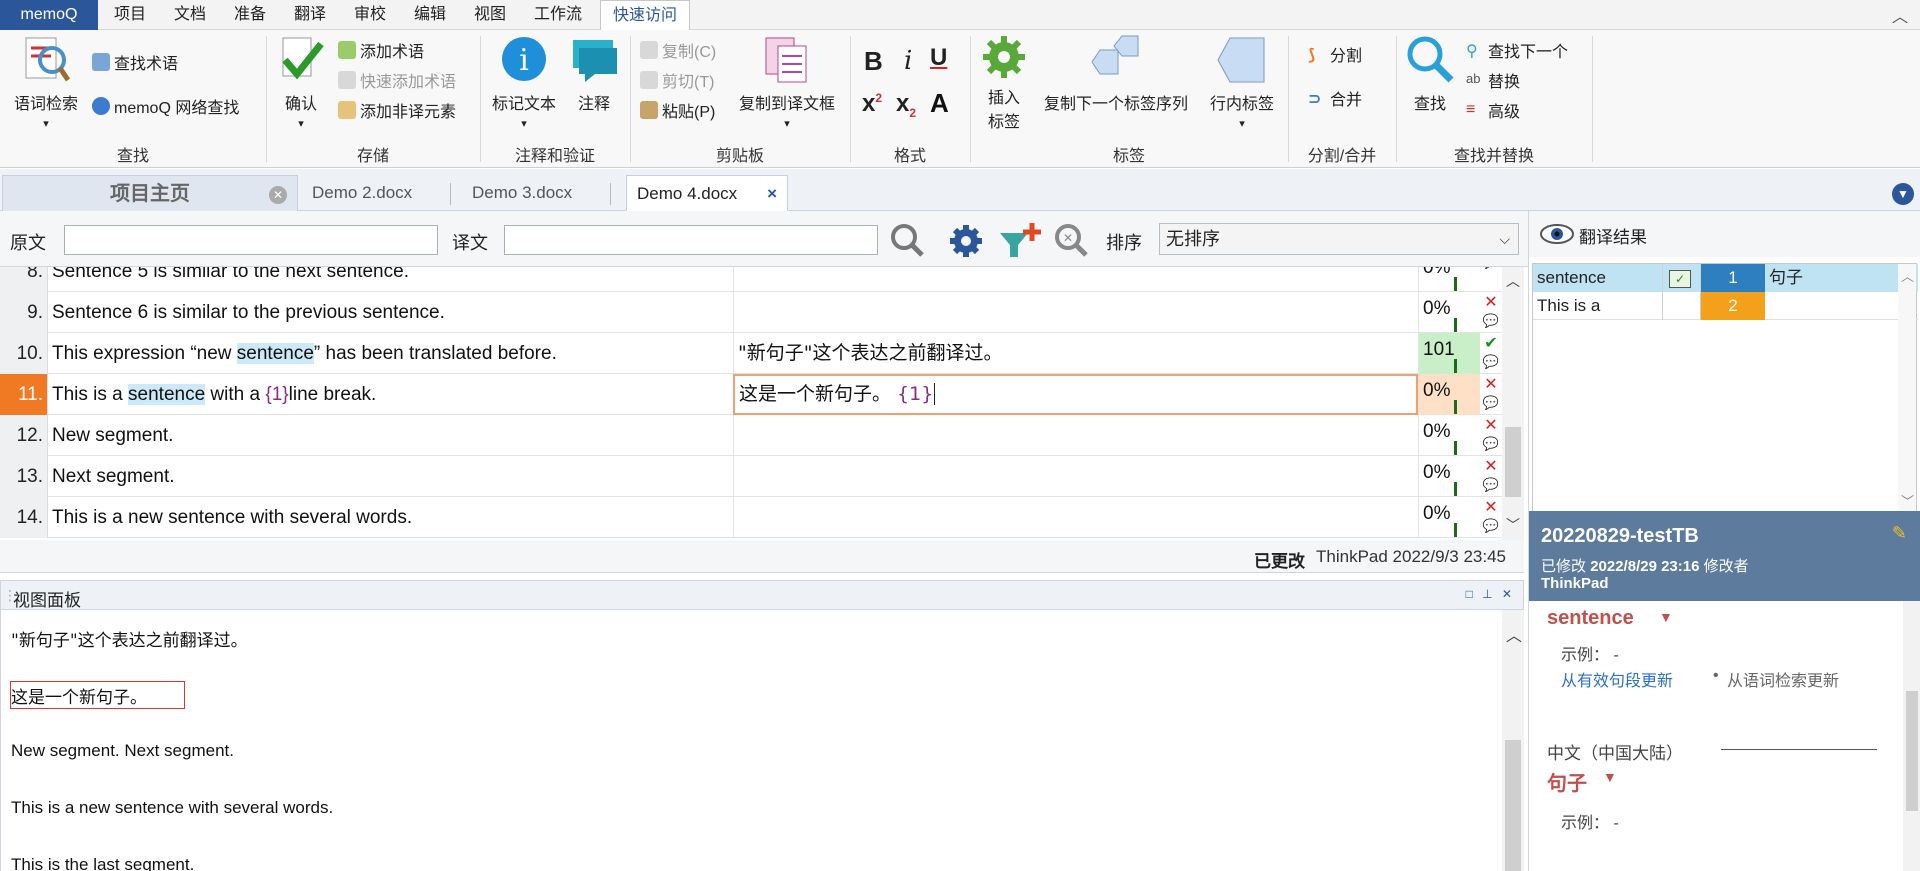  Describe the element at coordinates (1907, 500) in the screenshot. I see `scroll-down-icon: ﹀` at that location.